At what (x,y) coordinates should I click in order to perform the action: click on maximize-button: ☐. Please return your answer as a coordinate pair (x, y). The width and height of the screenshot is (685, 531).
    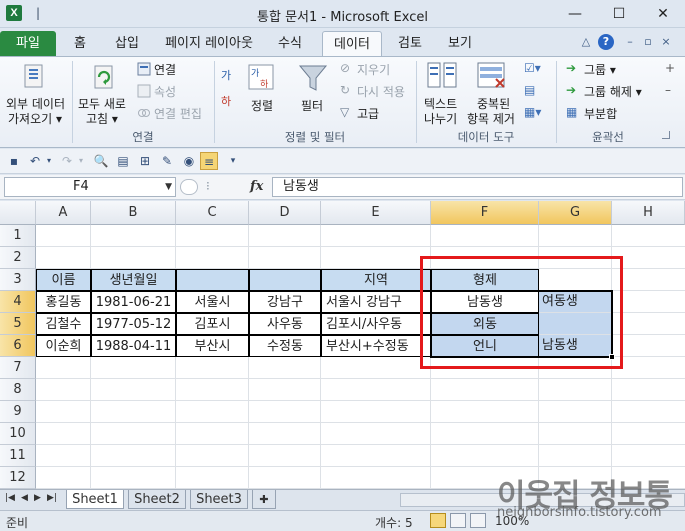
    Looking at the image, I should click on (619, 14).